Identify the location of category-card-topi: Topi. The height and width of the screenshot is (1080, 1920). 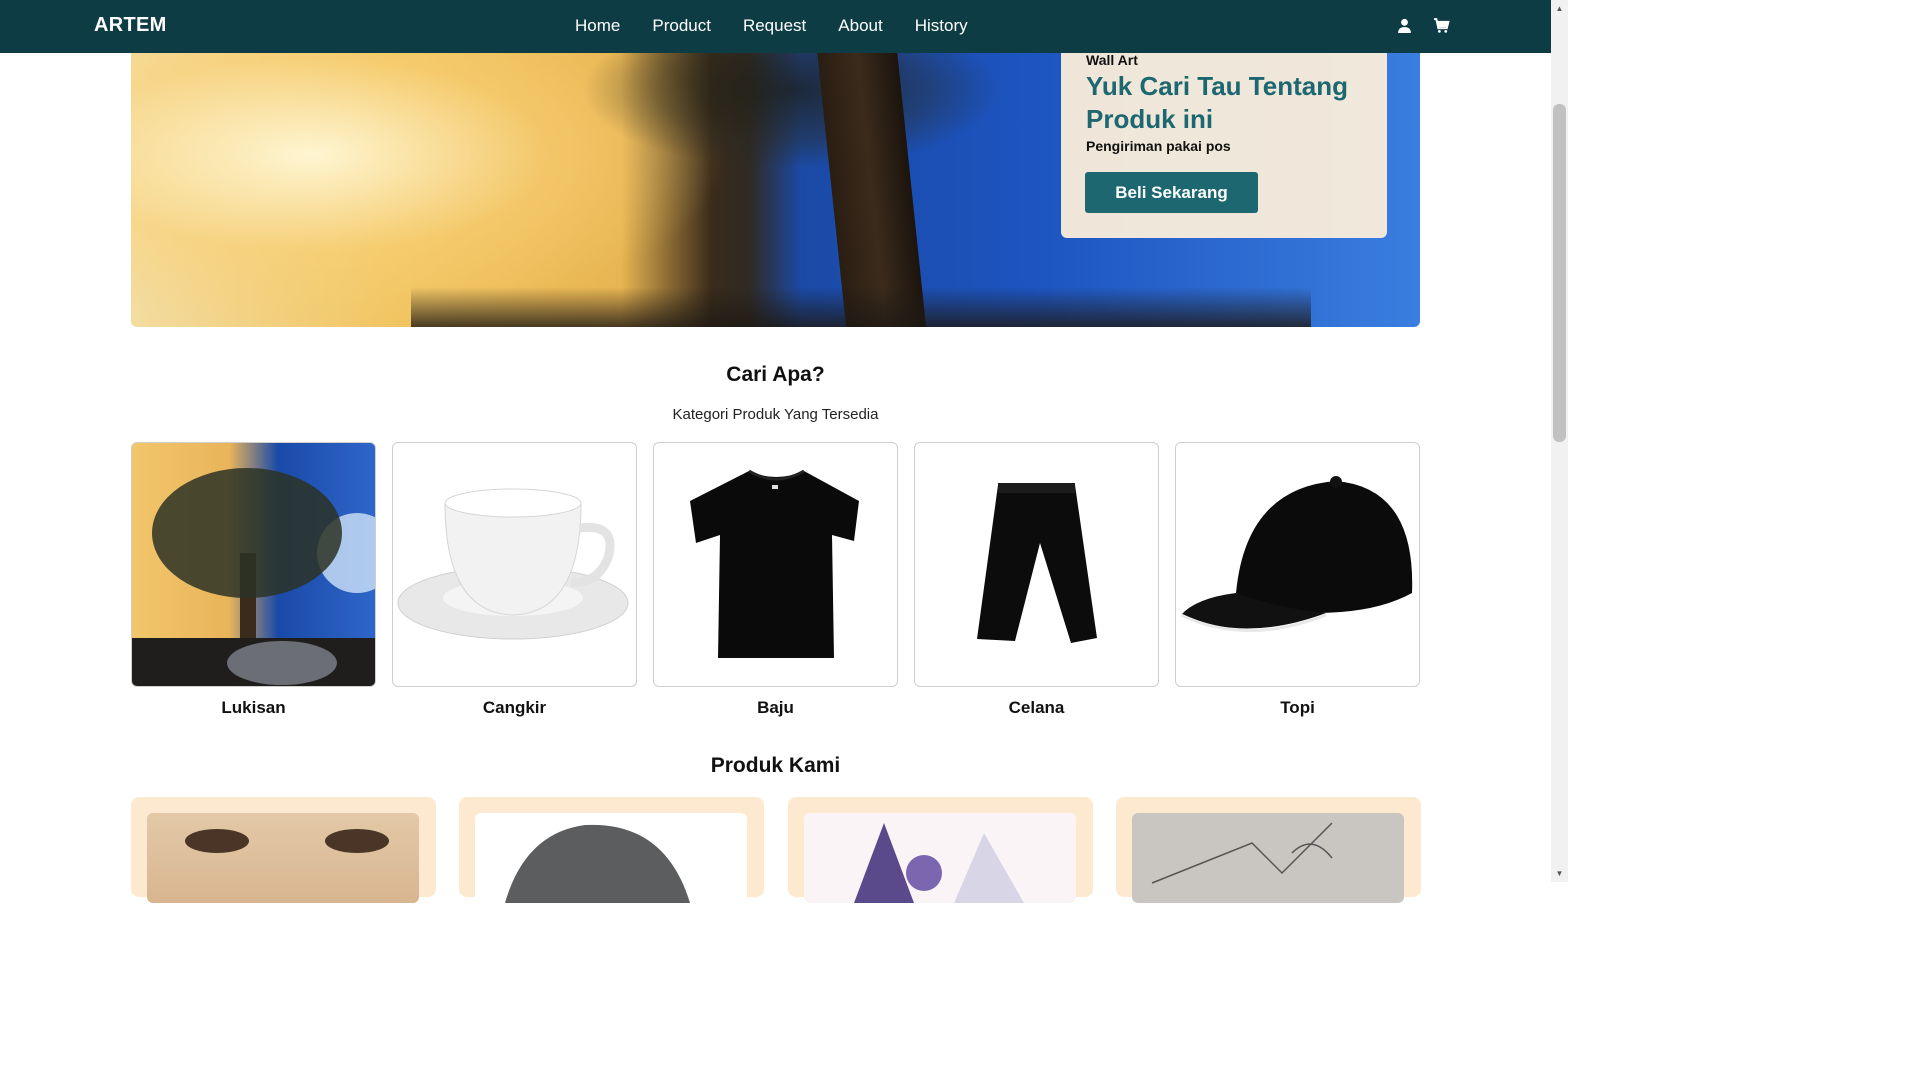
(1297, 580).